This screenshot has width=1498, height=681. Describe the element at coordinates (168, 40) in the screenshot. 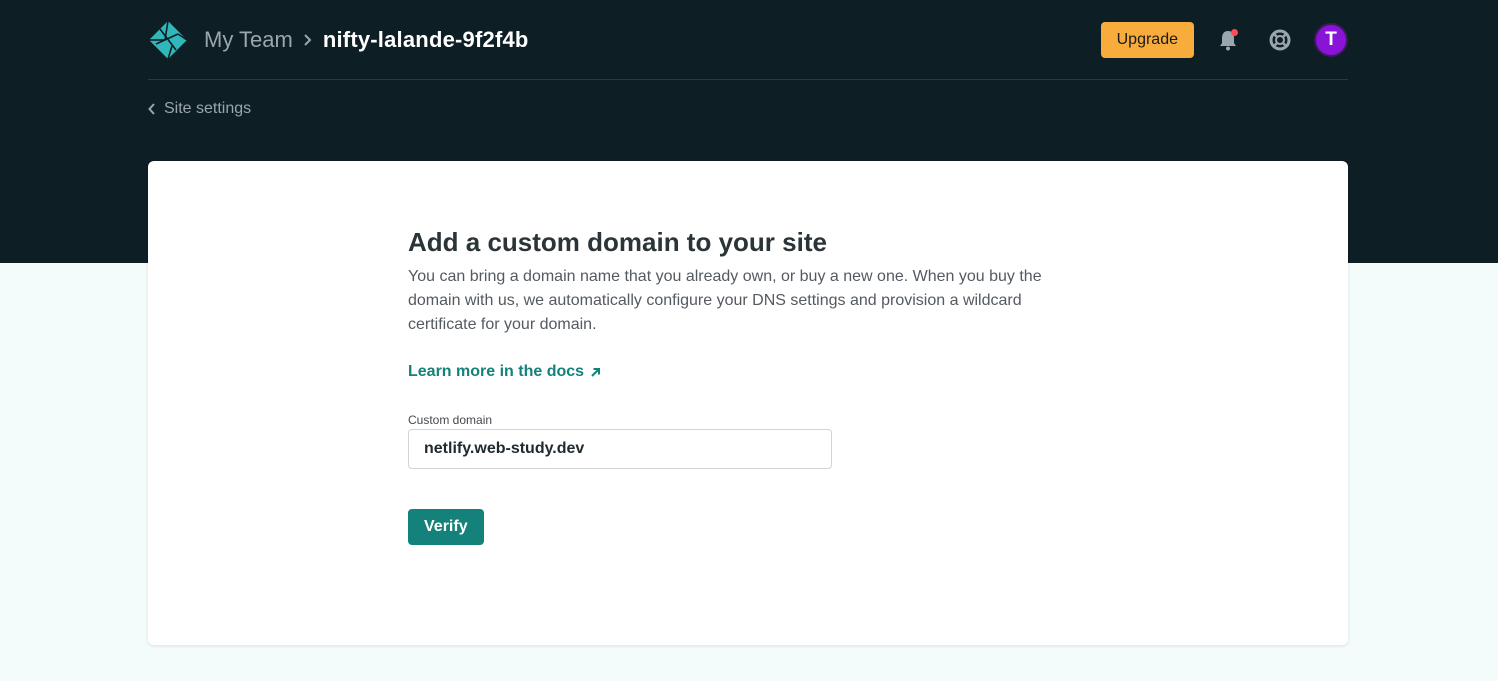

I see `netlify-logo-icon` at that location.